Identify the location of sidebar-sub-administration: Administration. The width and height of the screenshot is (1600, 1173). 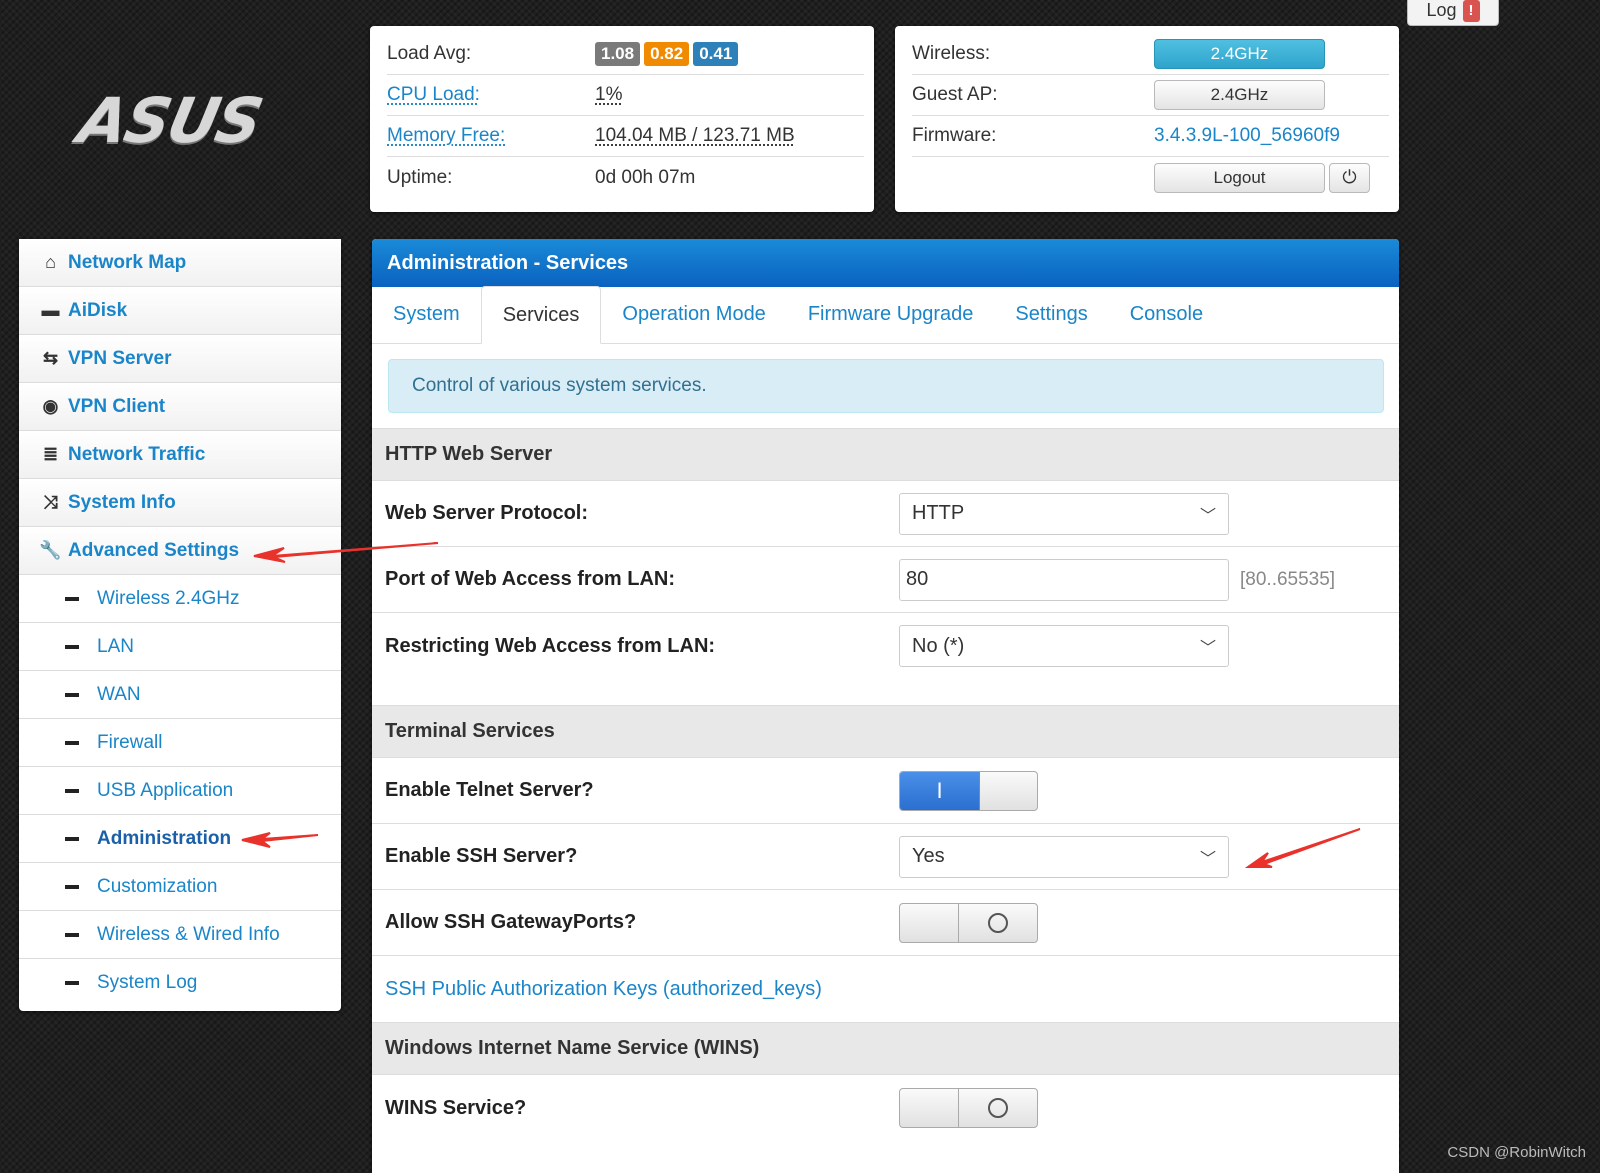
(180, 839).